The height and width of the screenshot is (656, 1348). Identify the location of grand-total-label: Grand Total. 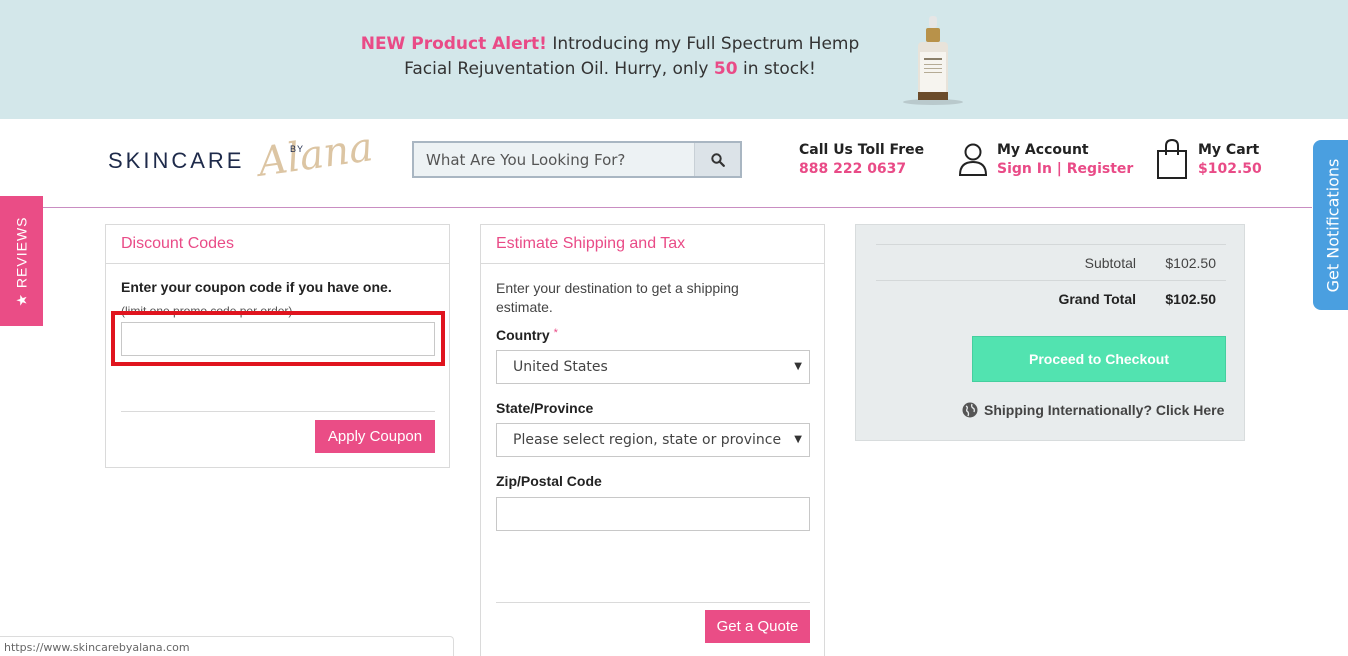
(1097, 299).